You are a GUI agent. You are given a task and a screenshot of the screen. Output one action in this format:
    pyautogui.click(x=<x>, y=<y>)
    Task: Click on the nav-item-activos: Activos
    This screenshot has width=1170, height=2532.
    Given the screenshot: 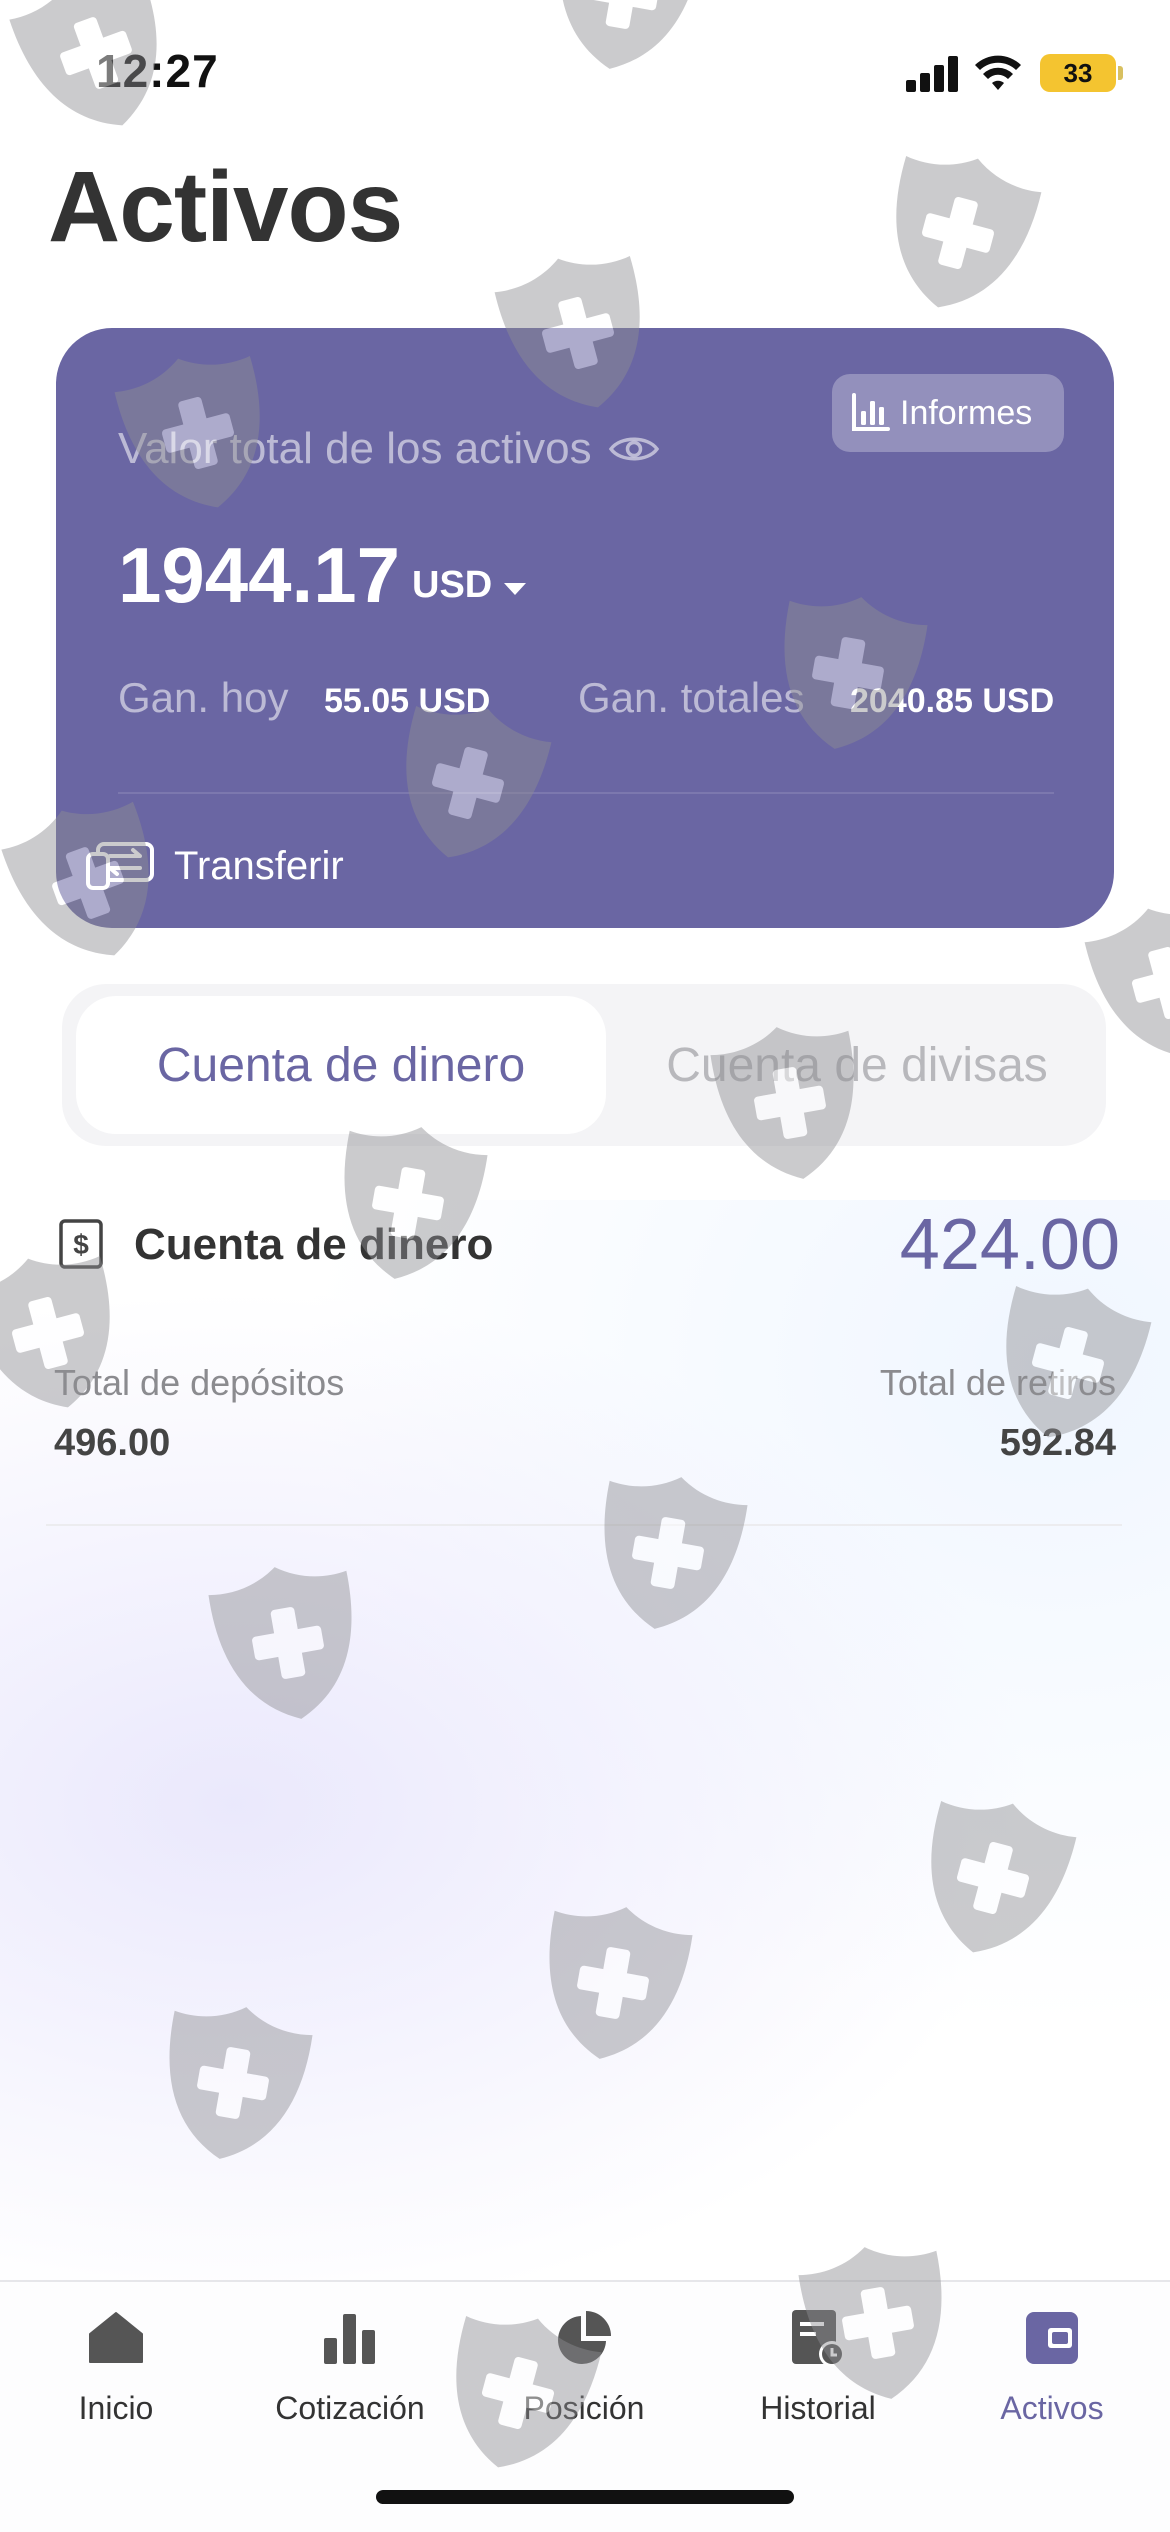 What is the action you would take?
    pyautogui.click(x=1052, y=2383)
    